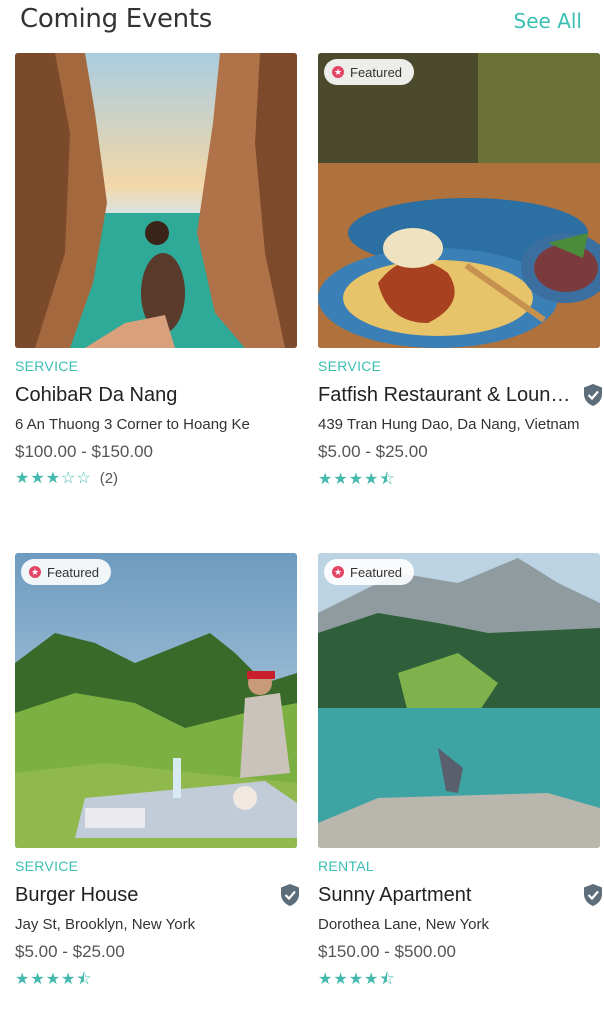 This screenshot has width=604, height=1022. What do you see at coordinates (116, 19) in the screenshot?
I see `section-title: Coming Events` at bounding box center [116, 19].